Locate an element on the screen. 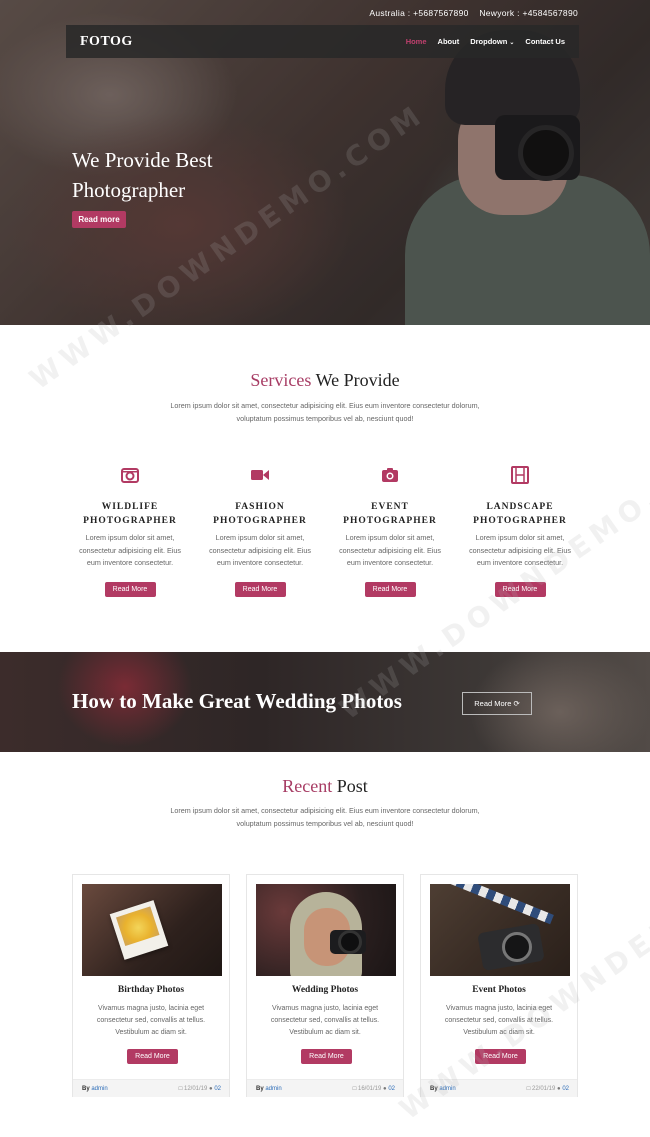  post-date: 22/01/19 is located at coordinates (543, 1089).